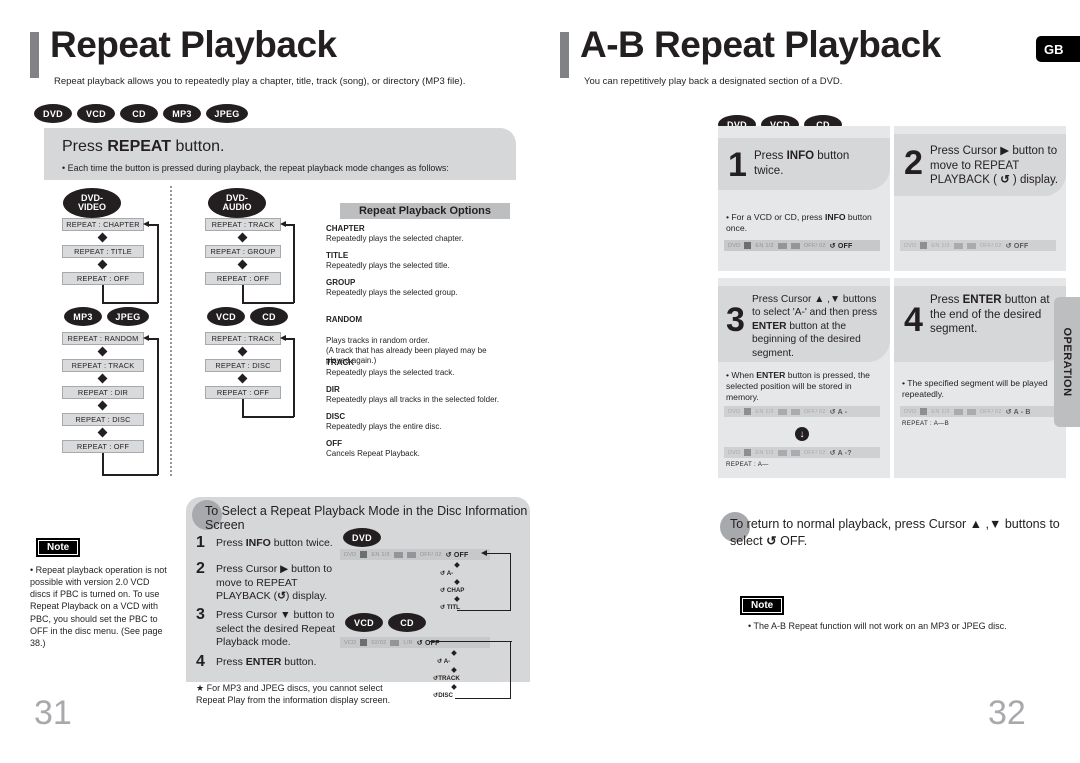 The image size is (1080, 763). What do you see at coordinates (237, 203) in the screenshot?
I see `flow-label-dvd-audio: DVD- AUDIO` at bounding box center [237, 203].